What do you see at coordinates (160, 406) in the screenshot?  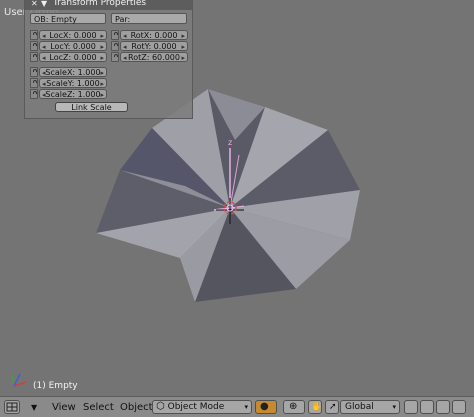 I see `object-mode-icon: ⬡` at bounding box center [160, 406].